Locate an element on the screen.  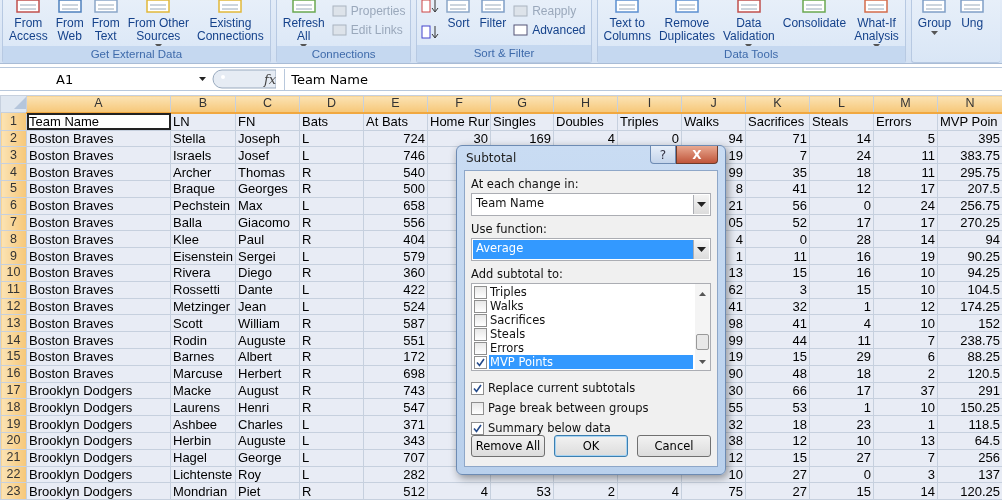
column-header: K is located at coordinates (777, 103).